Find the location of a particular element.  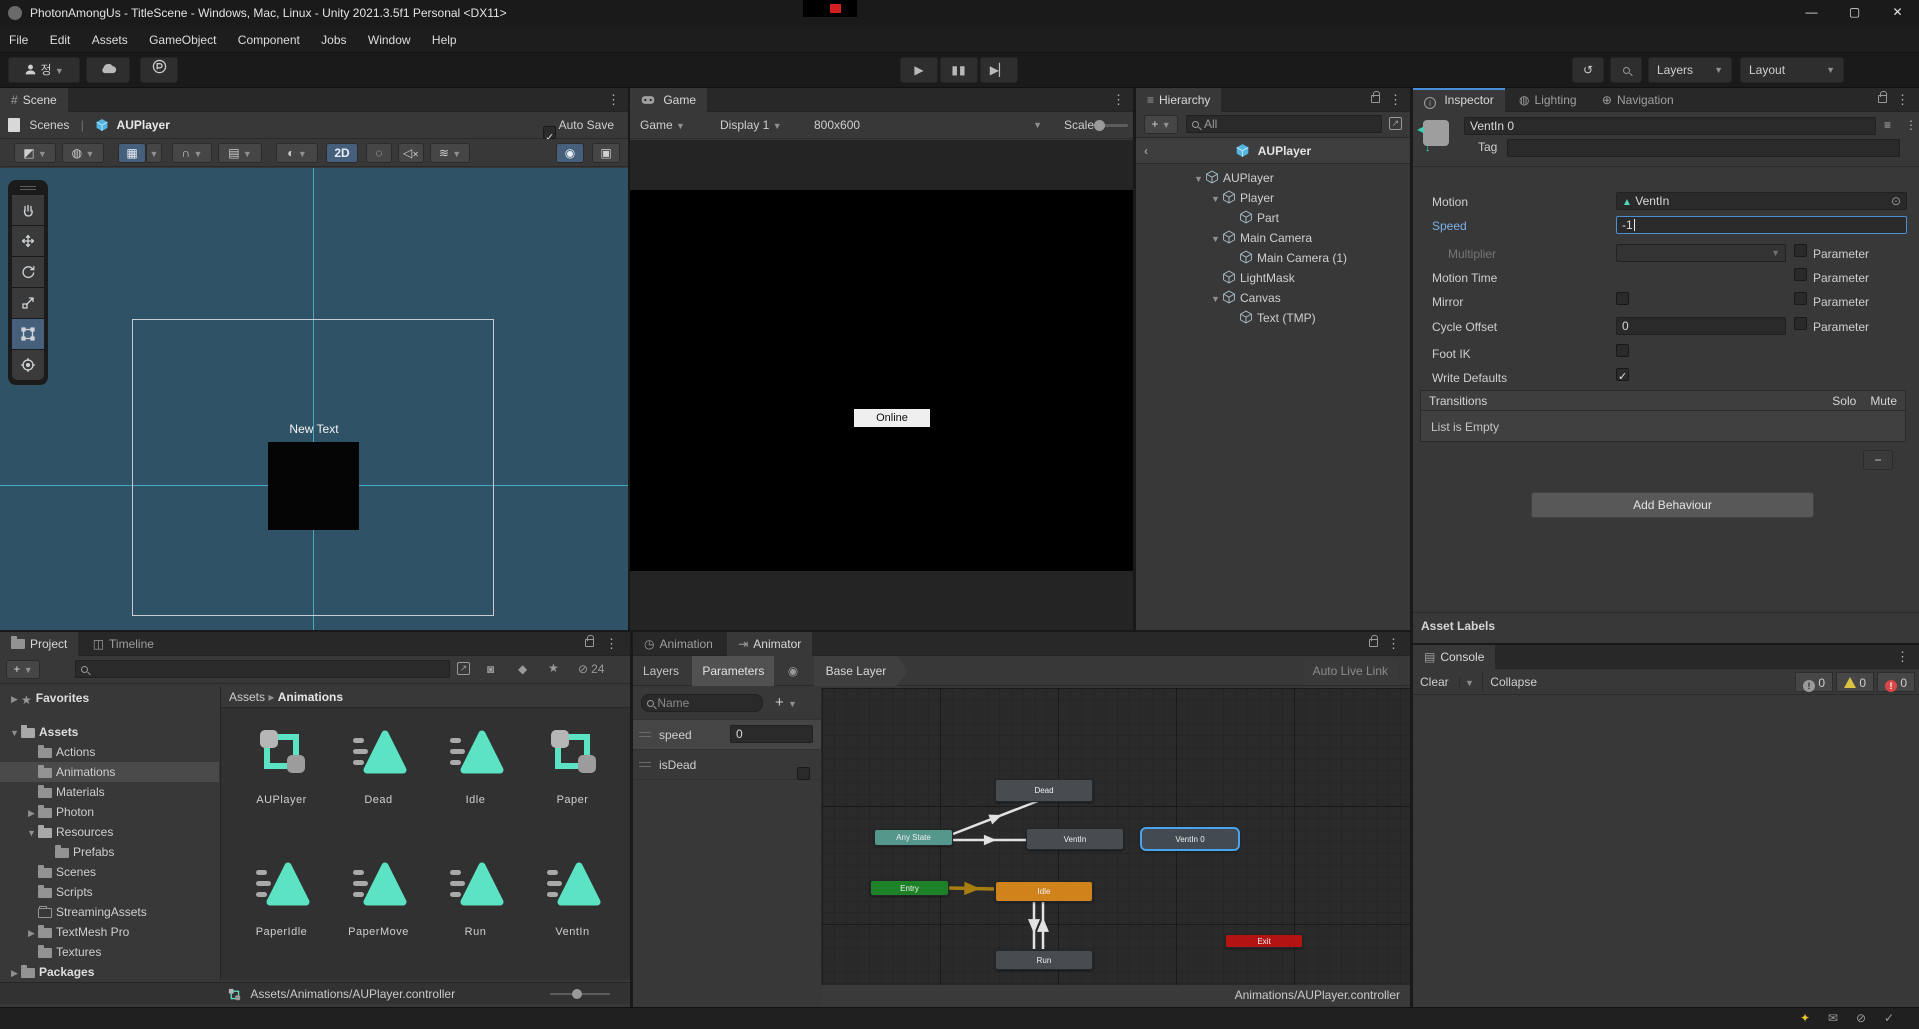

menu-gameobject: GameObject is located at coordinates (182, 40).